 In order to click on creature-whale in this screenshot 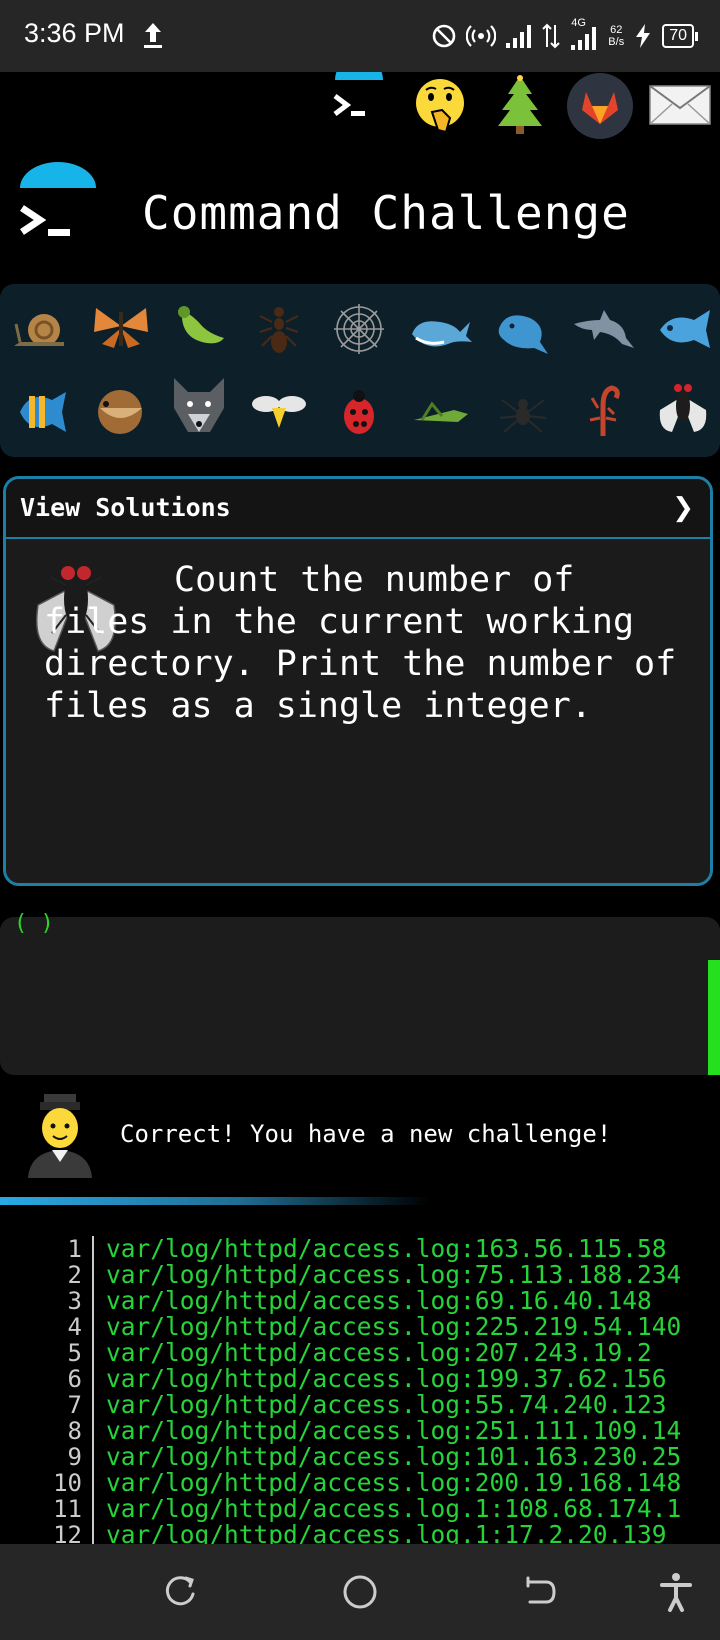, I will do `click(441, 329)`.